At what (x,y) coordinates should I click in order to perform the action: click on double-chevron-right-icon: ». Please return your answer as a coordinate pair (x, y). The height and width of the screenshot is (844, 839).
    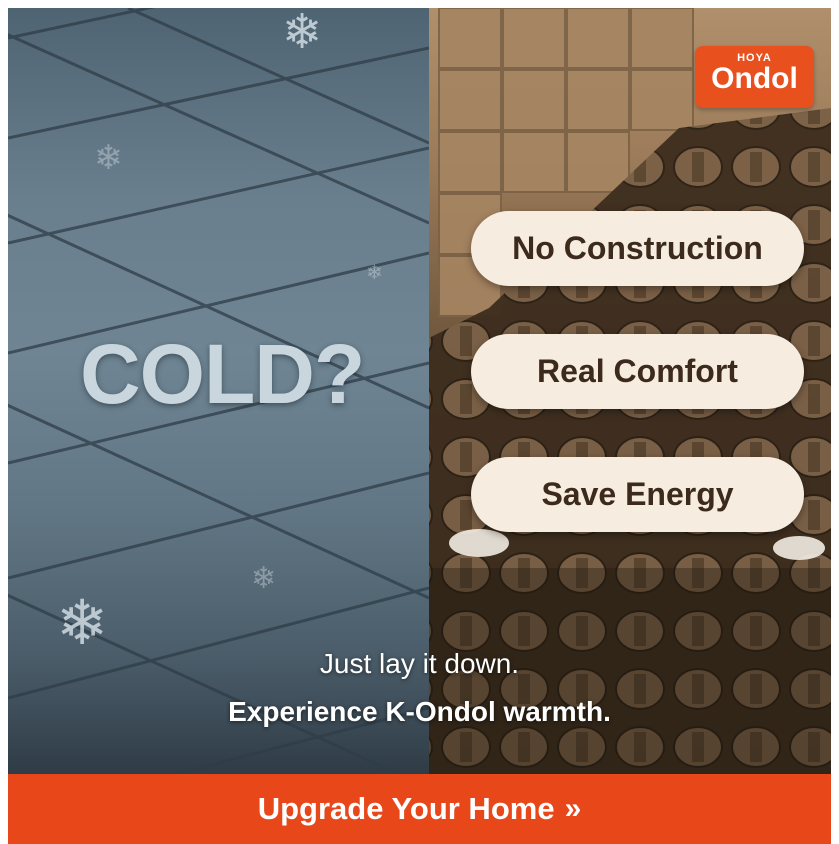
    Looking at the image, I should click on (573, 808).